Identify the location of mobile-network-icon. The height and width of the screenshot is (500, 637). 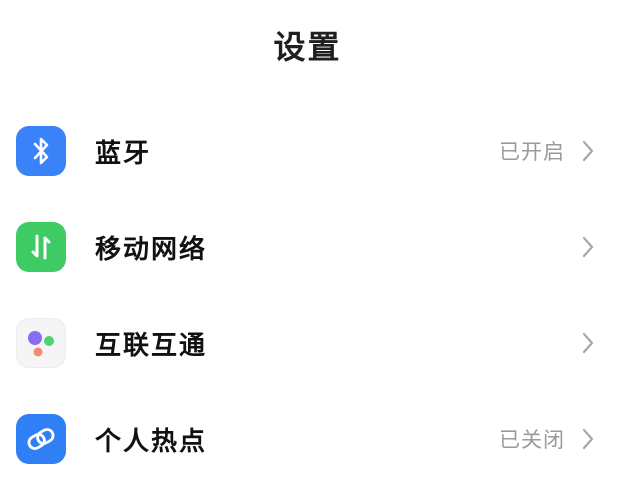
(41, 247).